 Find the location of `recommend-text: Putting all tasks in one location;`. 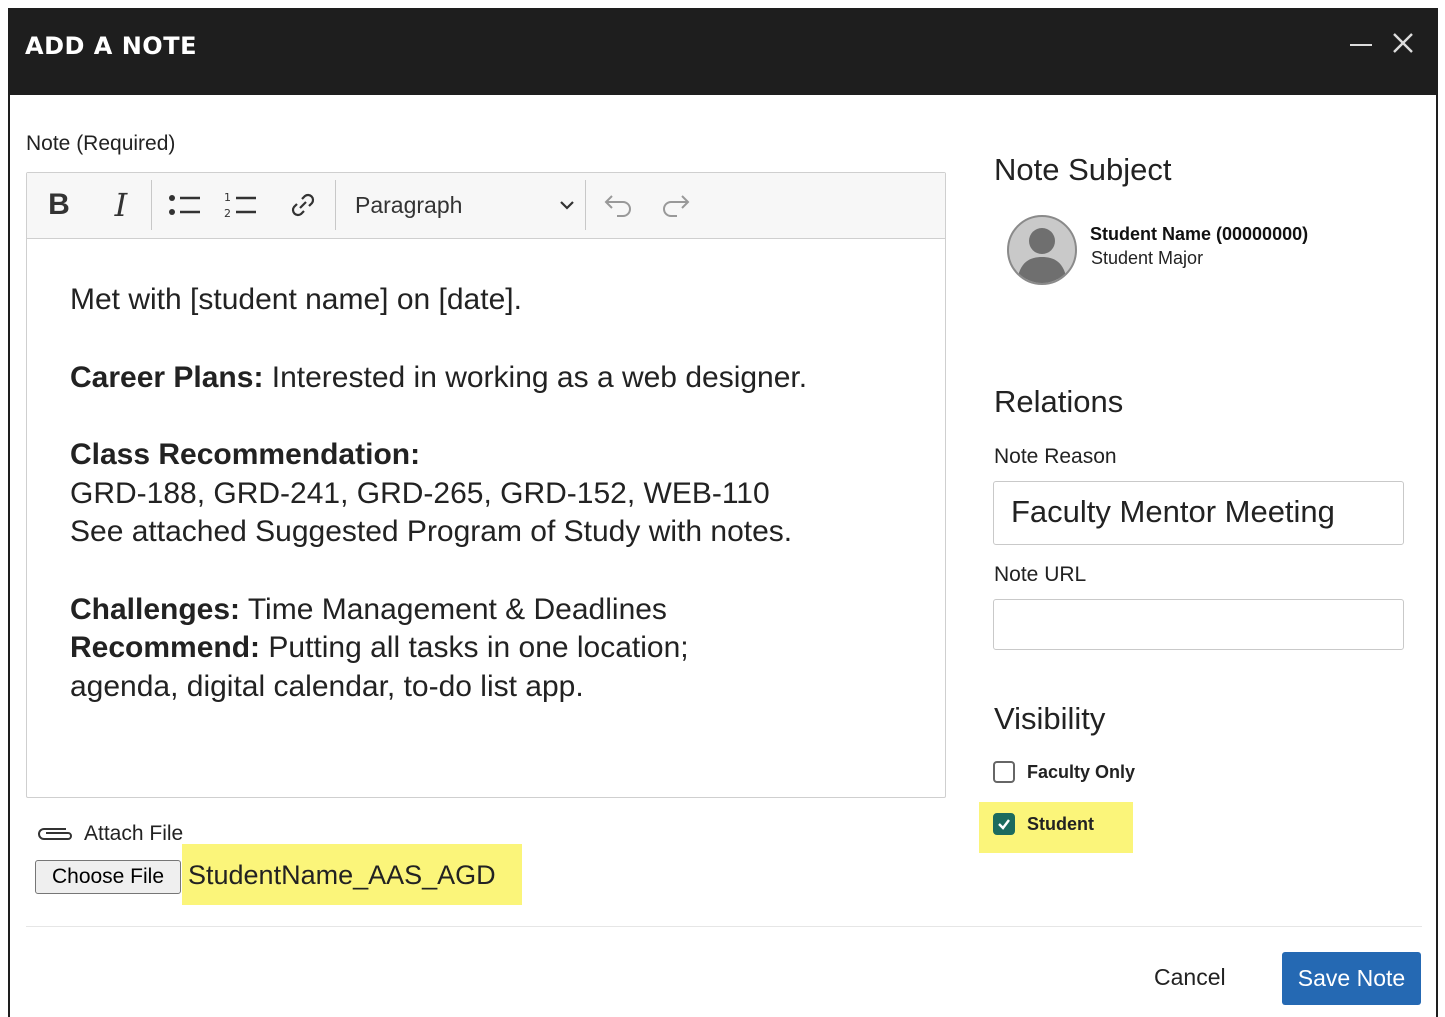

recommend-text: Putting all tasks in one location; is located at coordinates (474, 647).